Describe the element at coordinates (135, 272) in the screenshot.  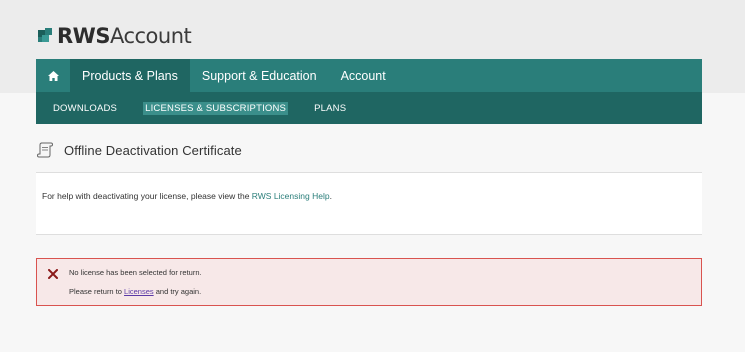
I see `error-message: No license has been selected for return.` at that location.